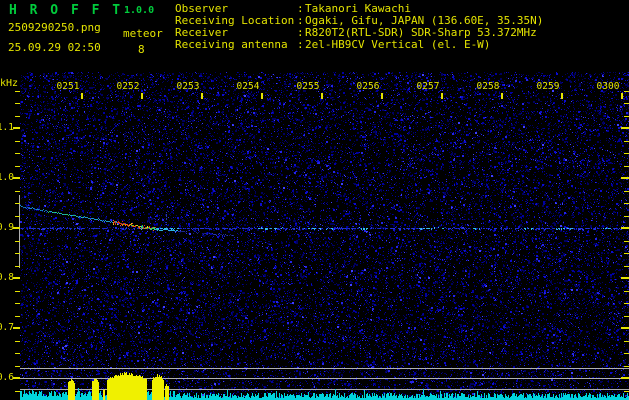 The image size is (629, 400). What do you see at coordinates (428, 86) in the screenshot?
I see `time-tick-label: 0257` at bounding box center [428, 86].